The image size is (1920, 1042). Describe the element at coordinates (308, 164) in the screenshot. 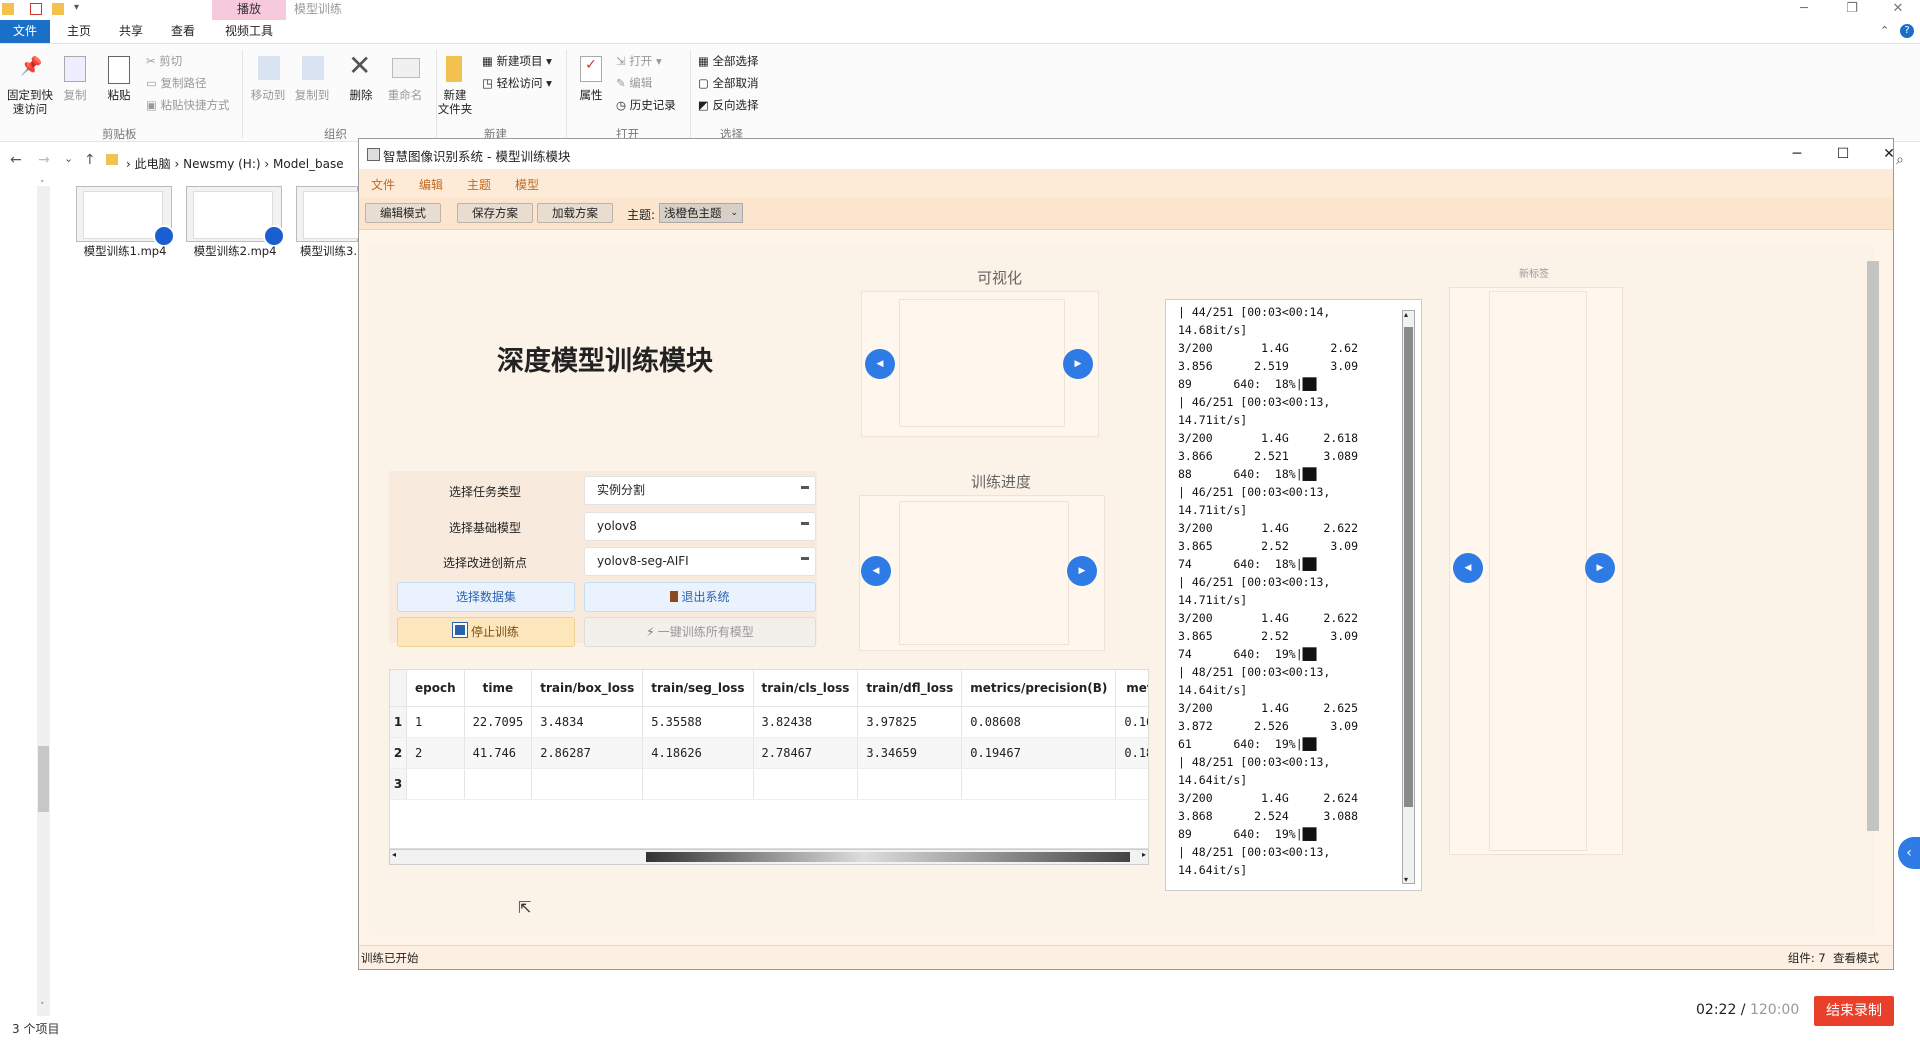

I see `breadcrumb-item: Model_base` at that location.